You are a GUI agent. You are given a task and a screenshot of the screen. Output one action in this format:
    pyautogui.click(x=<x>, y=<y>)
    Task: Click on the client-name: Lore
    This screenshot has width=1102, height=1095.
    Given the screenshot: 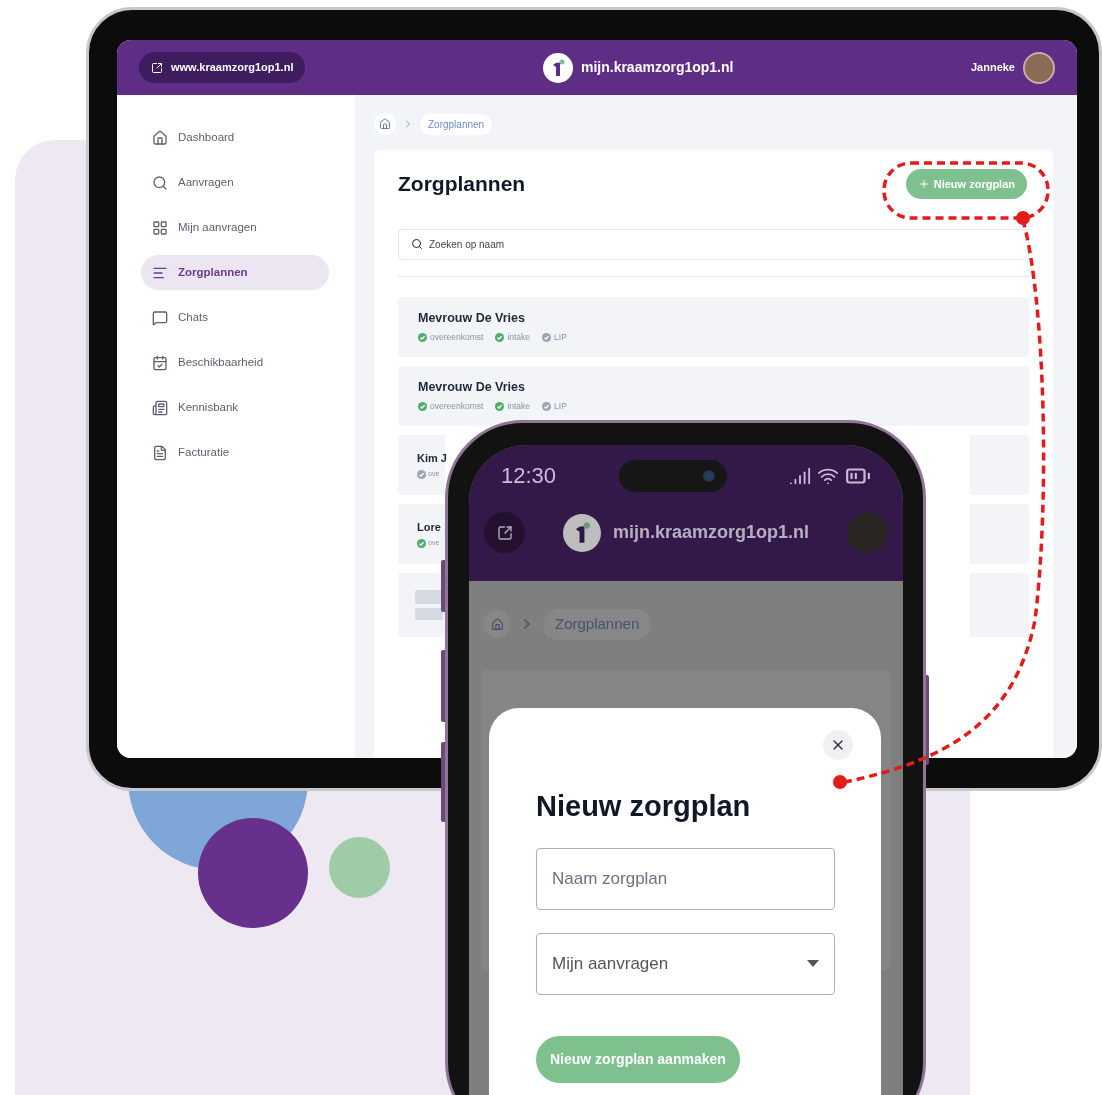 What is the action you would take?
    pyautogui.click(x=429, y=527)
    